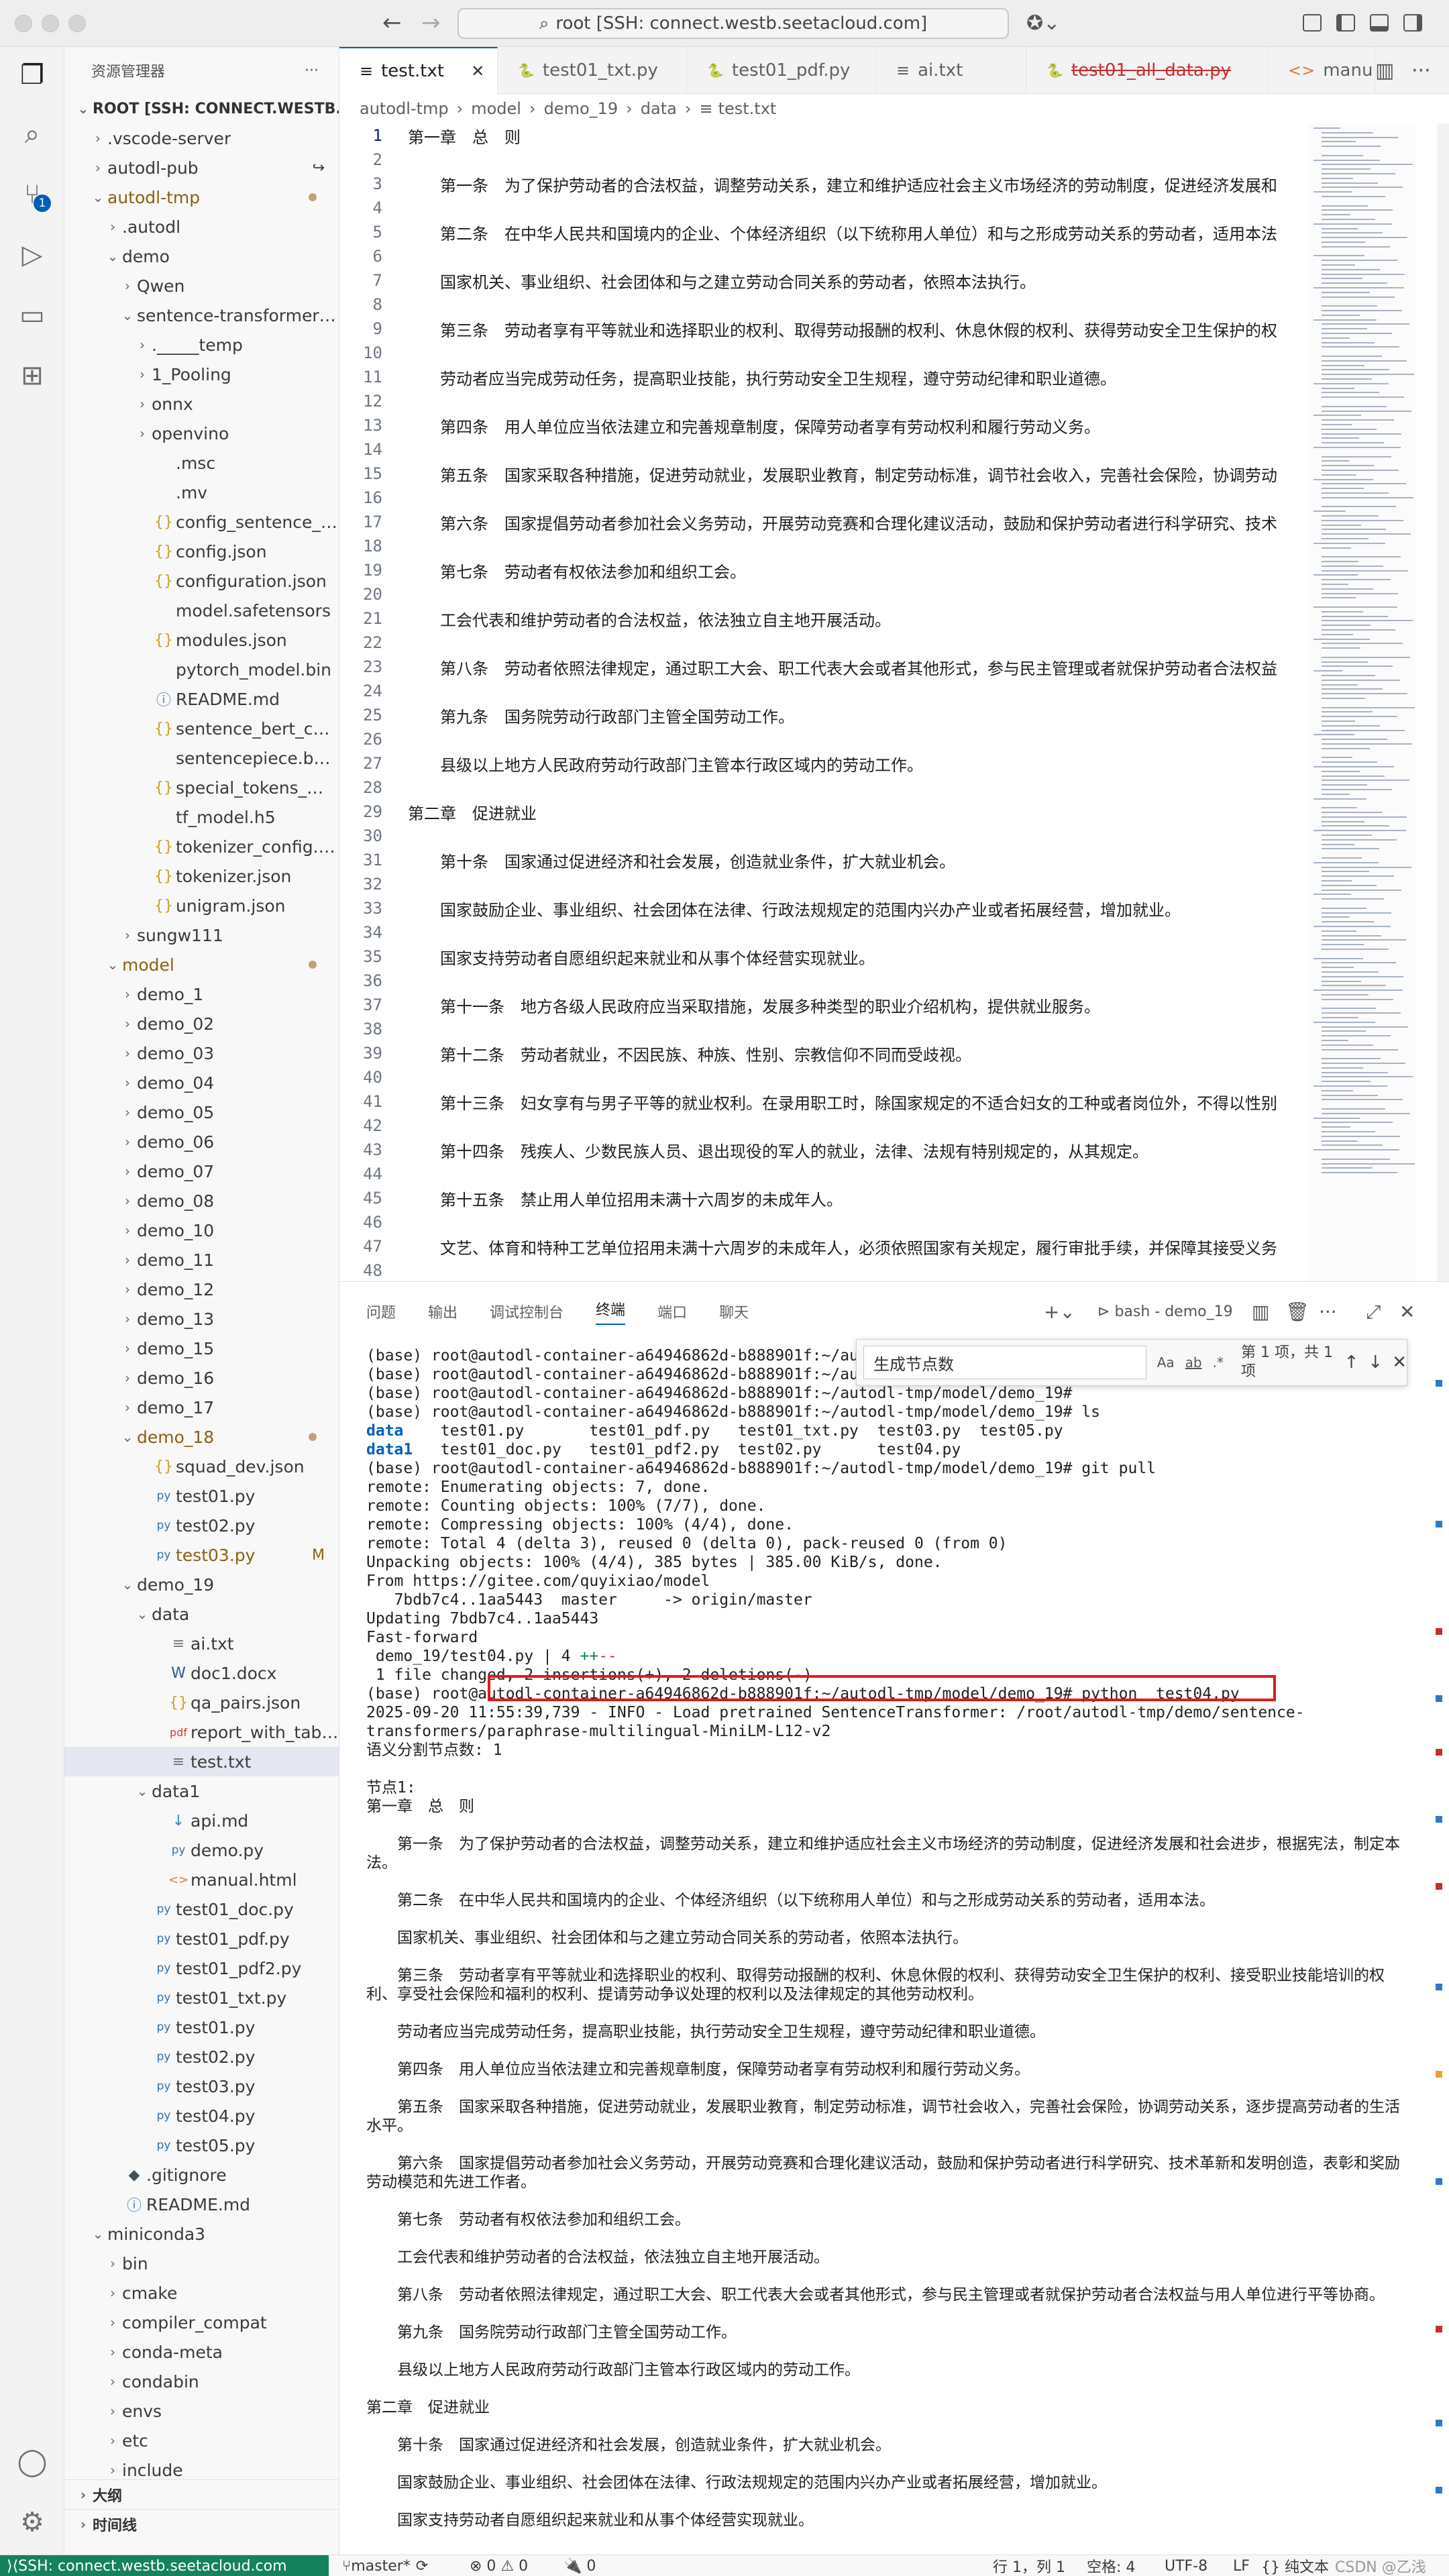  Describe the element at coordinates (1439, 1950) in the screenshot. I see `terminal-scrollbar` at that location.